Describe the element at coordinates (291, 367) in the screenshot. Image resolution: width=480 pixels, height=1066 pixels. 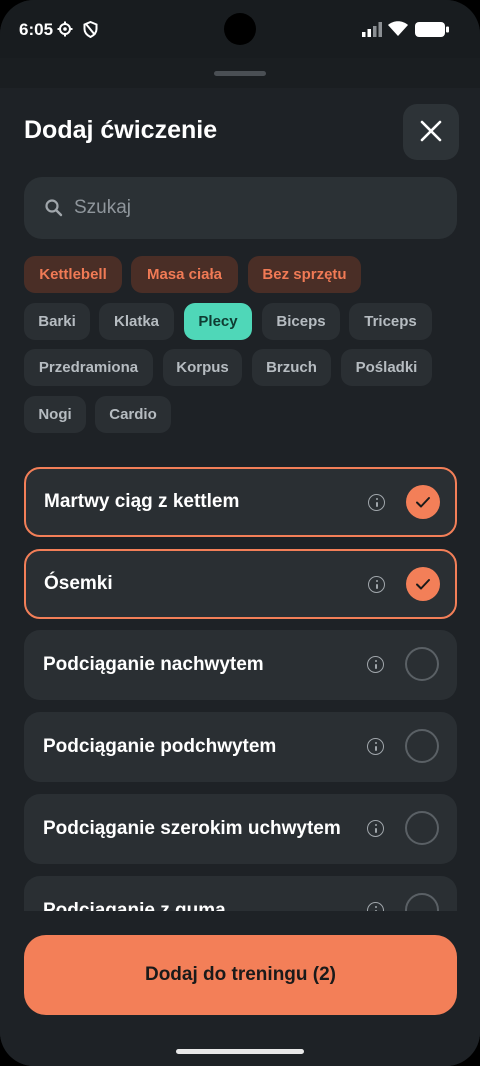
I see `chip-brzuch: Brzuch` at that location.